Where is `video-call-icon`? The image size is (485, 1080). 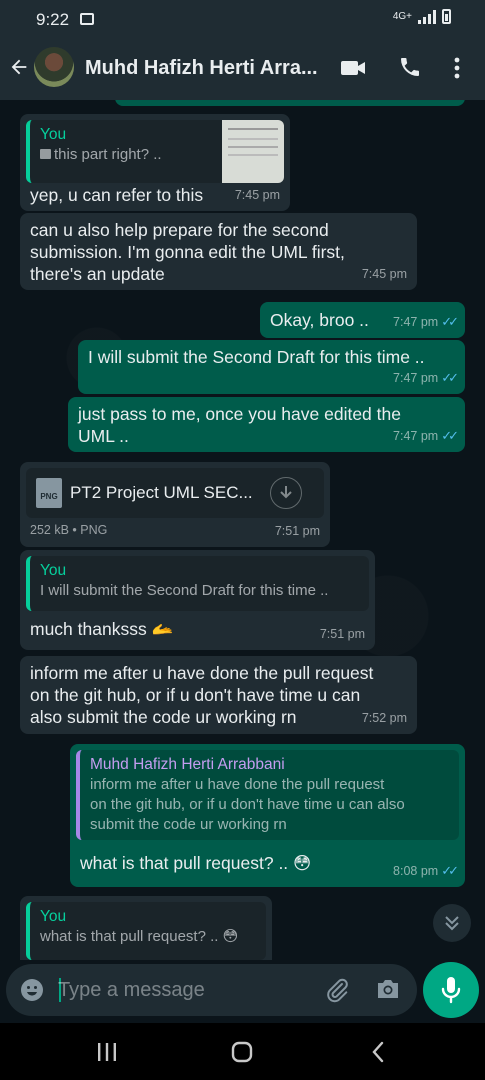
video-call-icon is located at coordinates (353, 70).